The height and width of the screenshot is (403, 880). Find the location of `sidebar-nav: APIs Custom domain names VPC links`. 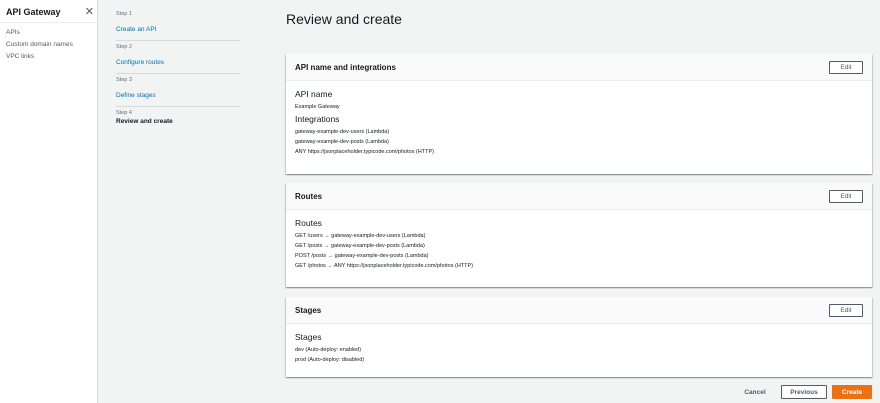

sidebar-nav: APIs Custom domain names VPC links is located at coordinates (39, 45).